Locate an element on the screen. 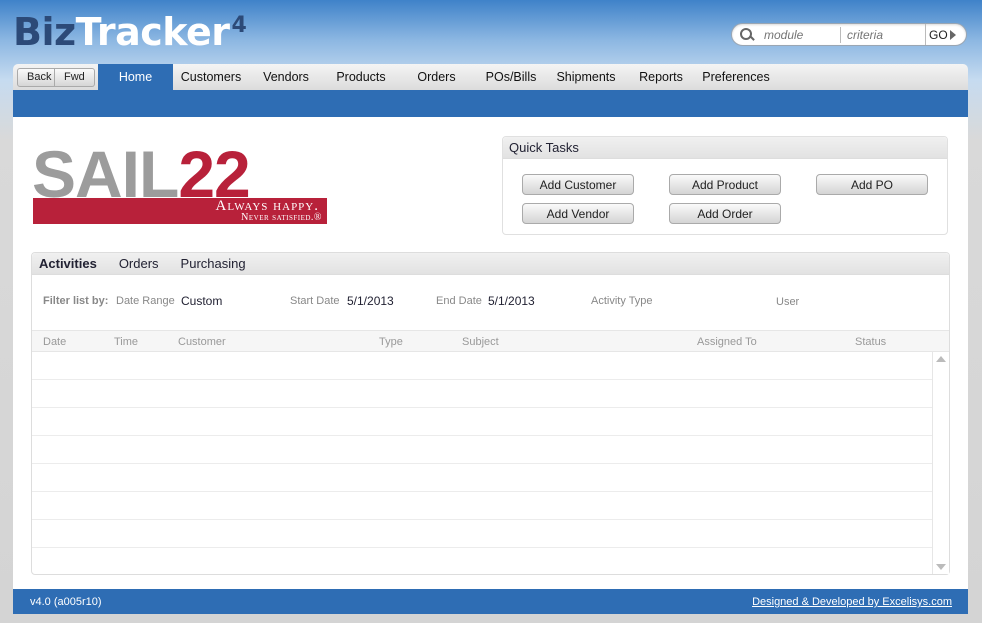 This screenshot has width=982, height=623. tab-activities: Activities is located at coordinates (68, 263).